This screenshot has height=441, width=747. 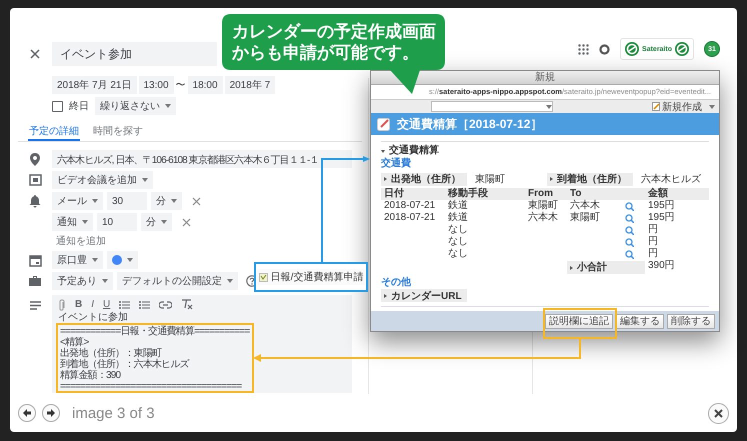 I want to click on color-picker, so click(x=122, y=260).